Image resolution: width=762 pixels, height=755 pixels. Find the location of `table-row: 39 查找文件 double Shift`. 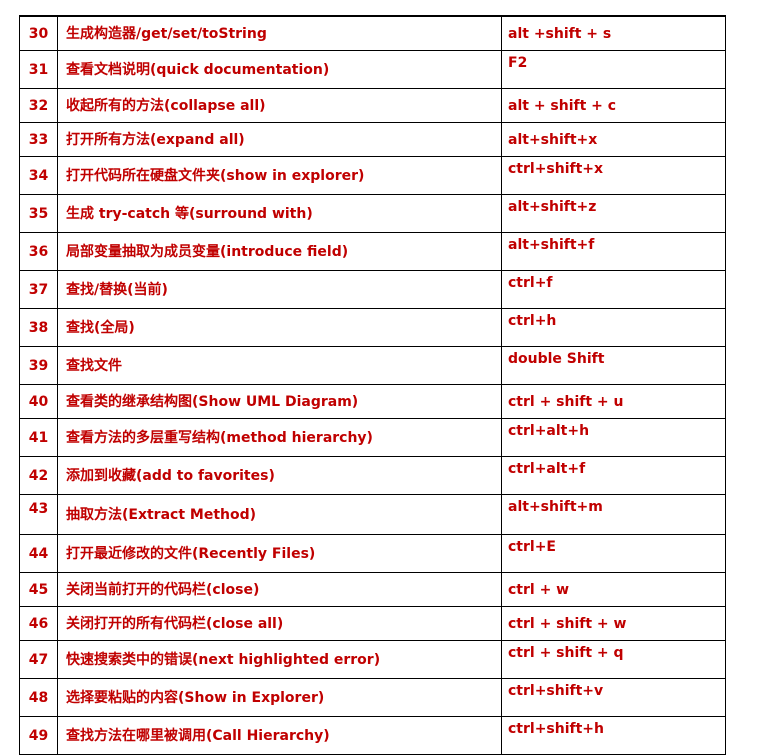

table-row: 39 查找文件 double Shift is located at coordinates (372, 365).